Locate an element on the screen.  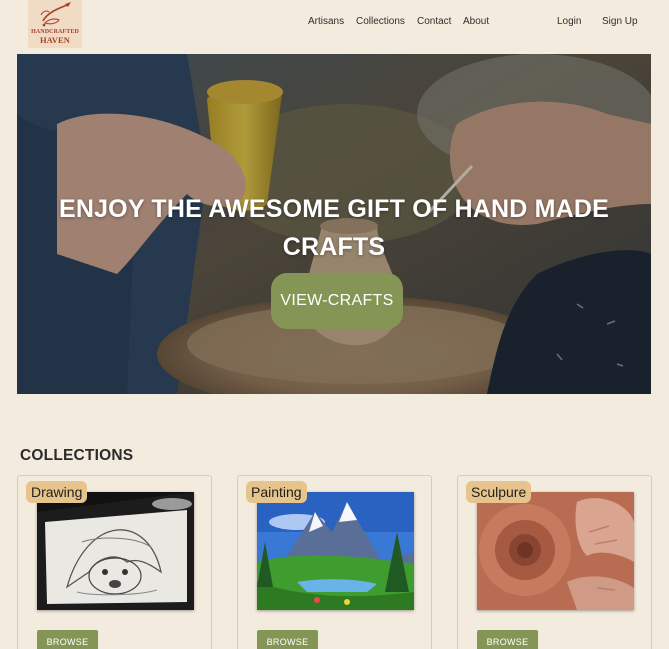
signup-link: Sign Up is located at coordinates (620, 21).